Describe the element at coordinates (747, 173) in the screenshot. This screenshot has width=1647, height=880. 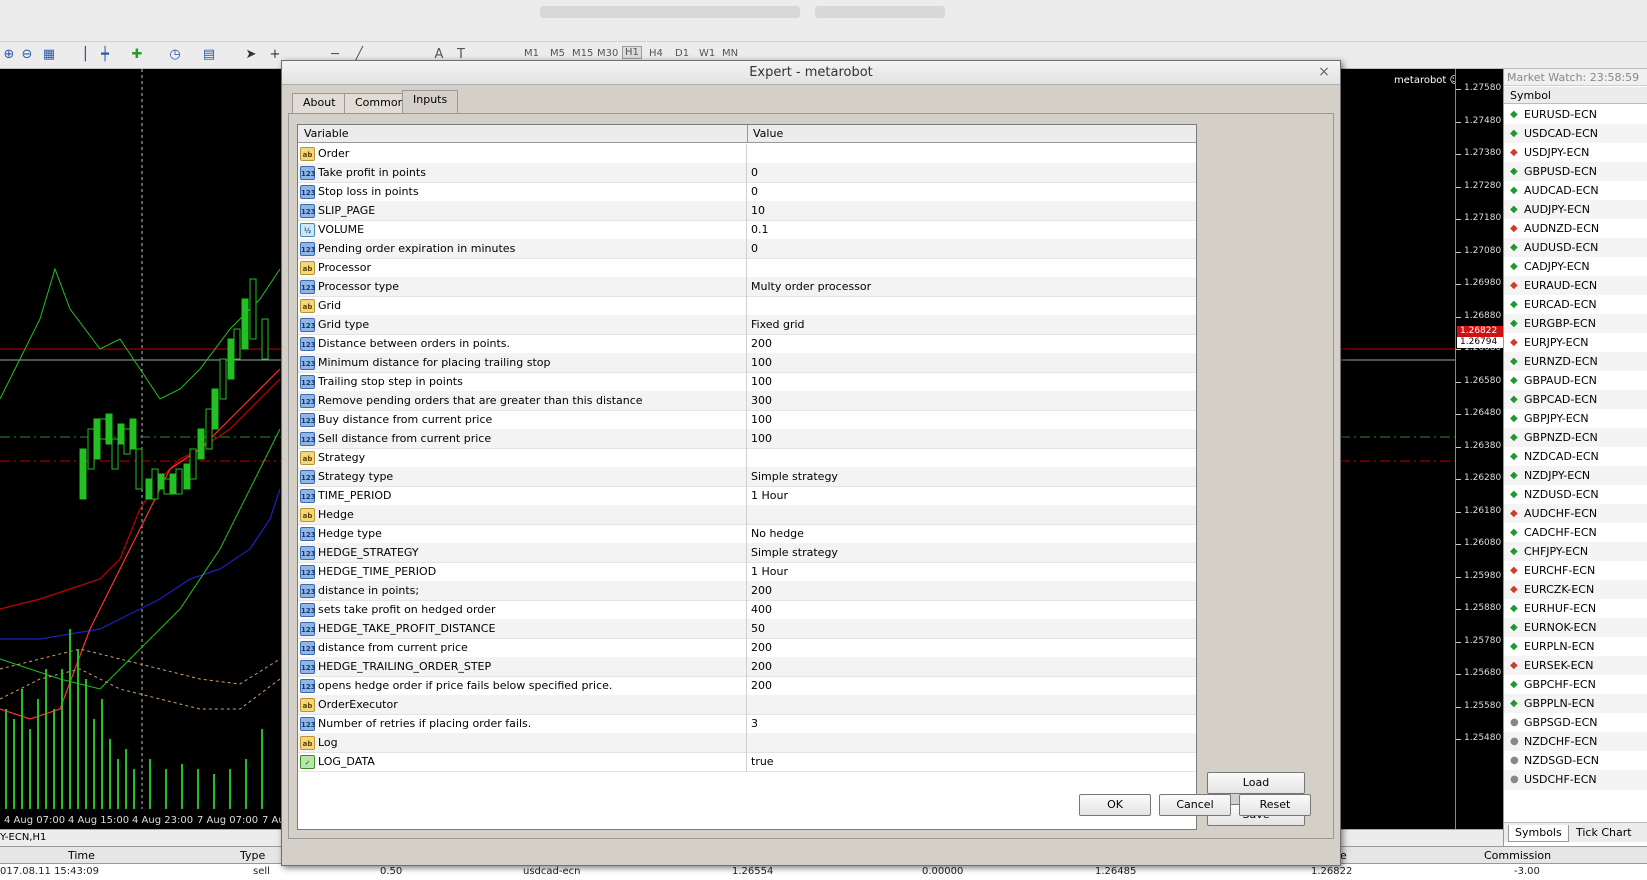
I see `input-row: 123 Take profit in points 0` at that location.